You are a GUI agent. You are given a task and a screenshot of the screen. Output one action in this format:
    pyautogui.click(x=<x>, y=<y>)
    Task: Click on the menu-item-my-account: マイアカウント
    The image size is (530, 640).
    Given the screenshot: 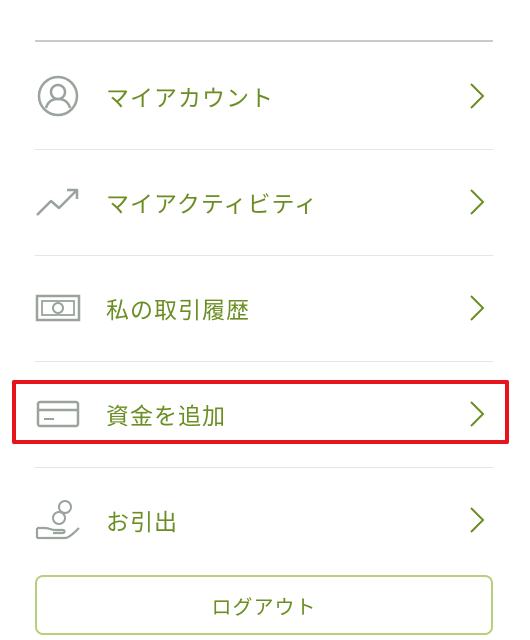 What is the action you would take?
    pyautogui.click(x=264, y=96)
    